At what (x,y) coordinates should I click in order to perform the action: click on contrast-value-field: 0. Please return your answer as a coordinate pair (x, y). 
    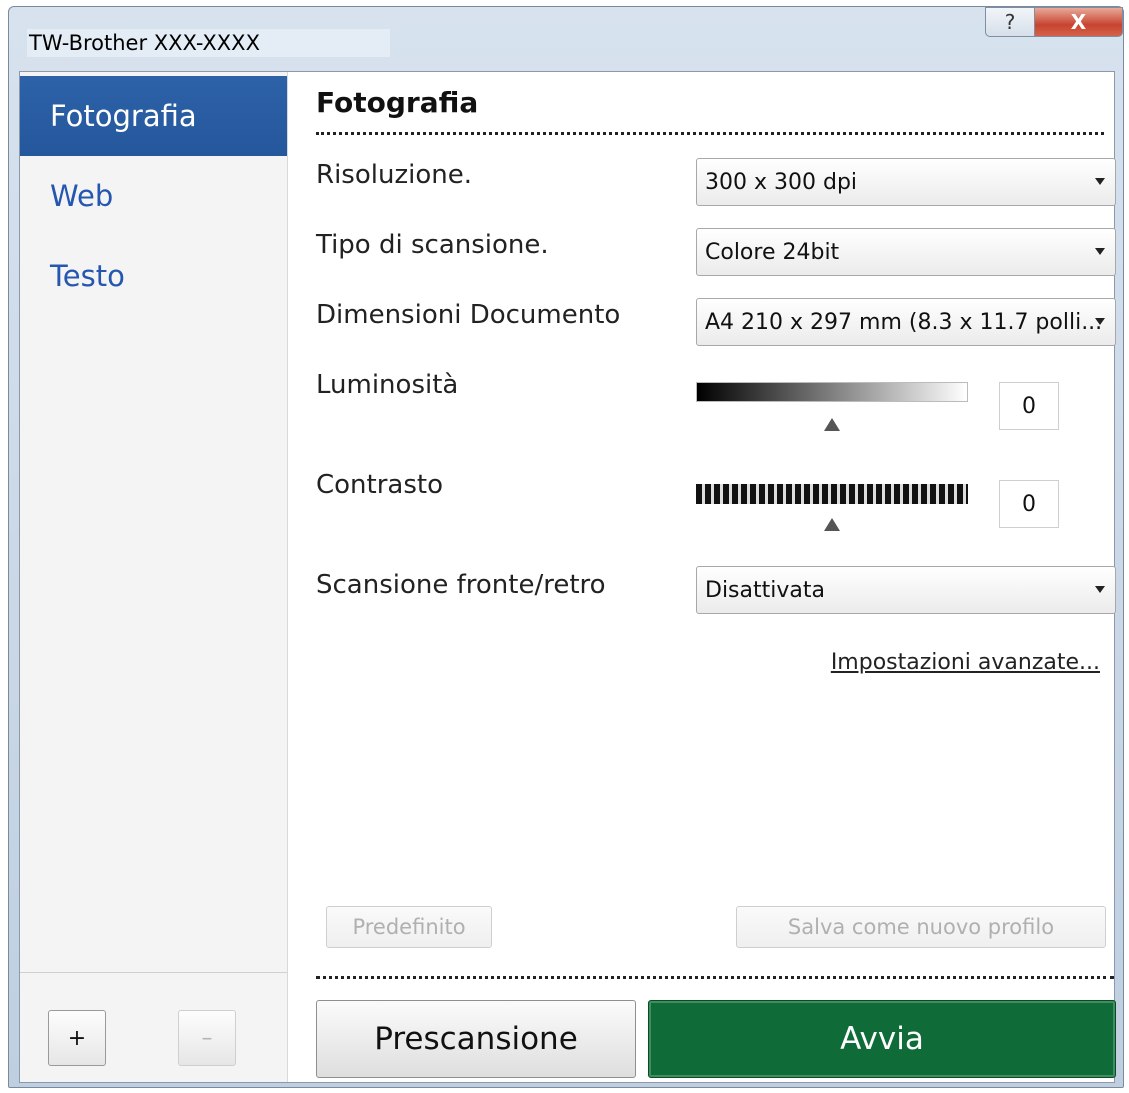
    Looking at the image, I should click on (1029, 504).